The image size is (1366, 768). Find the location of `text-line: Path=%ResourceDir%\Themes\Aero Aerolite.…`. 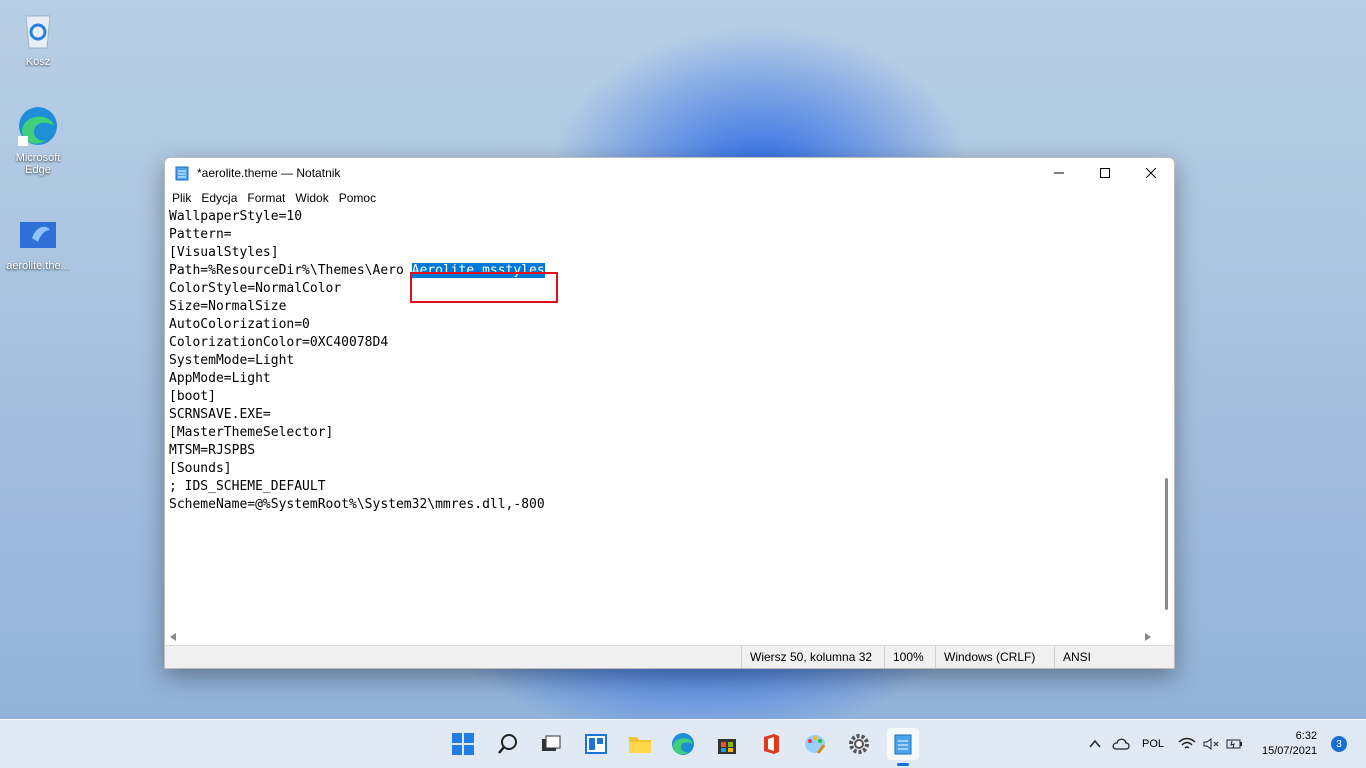

text-line: Path=%ResourceDir%\Themes\Aero Aerolite.… is located at coordinates (663, 271).